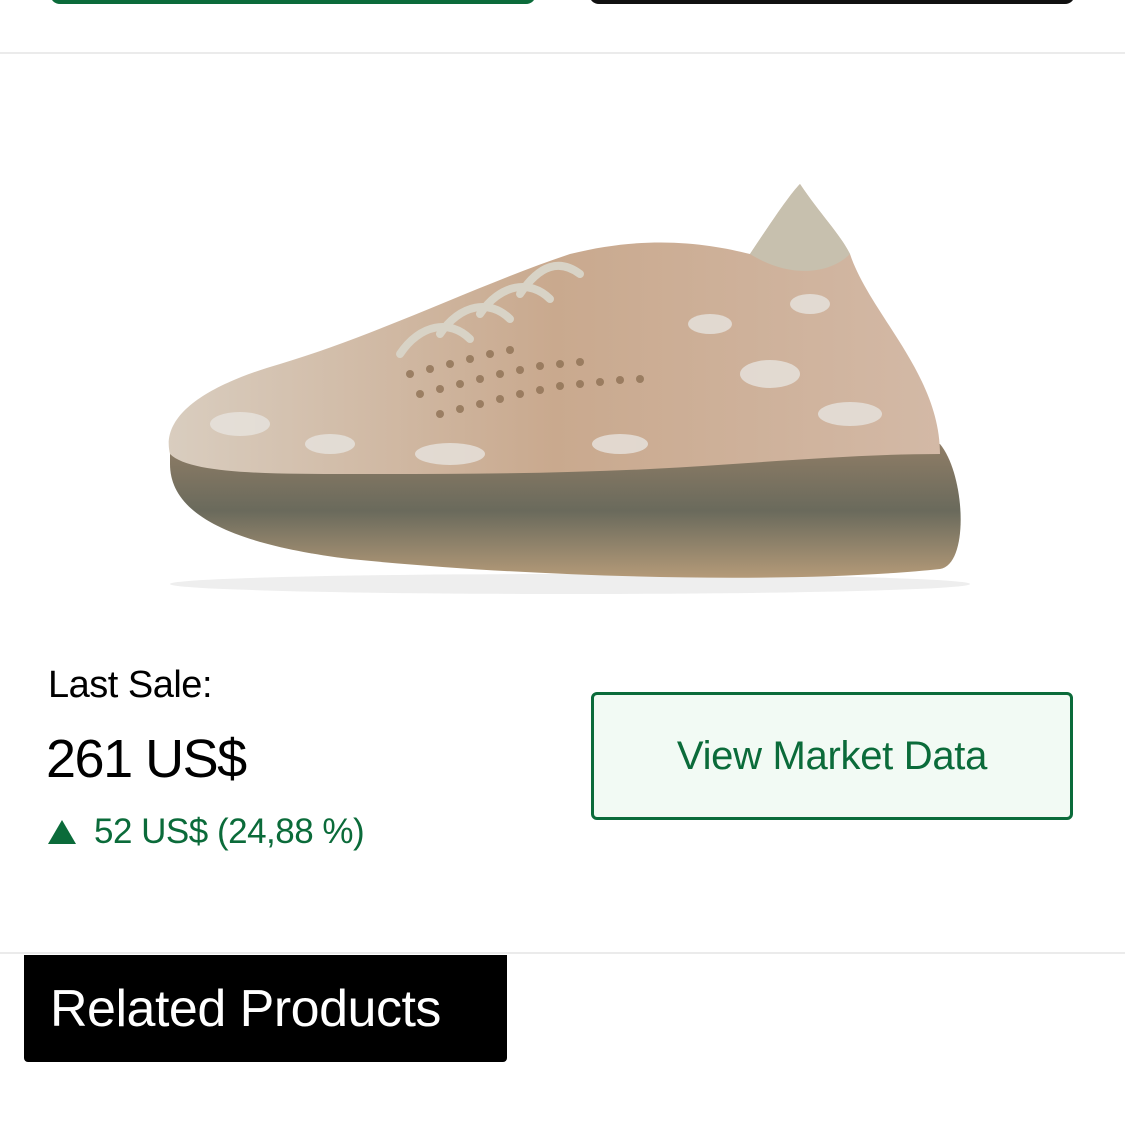  What do you see at coordinates (293, 2) in the screenshot?
I see `buy-button` at bounding box center [293, 2].